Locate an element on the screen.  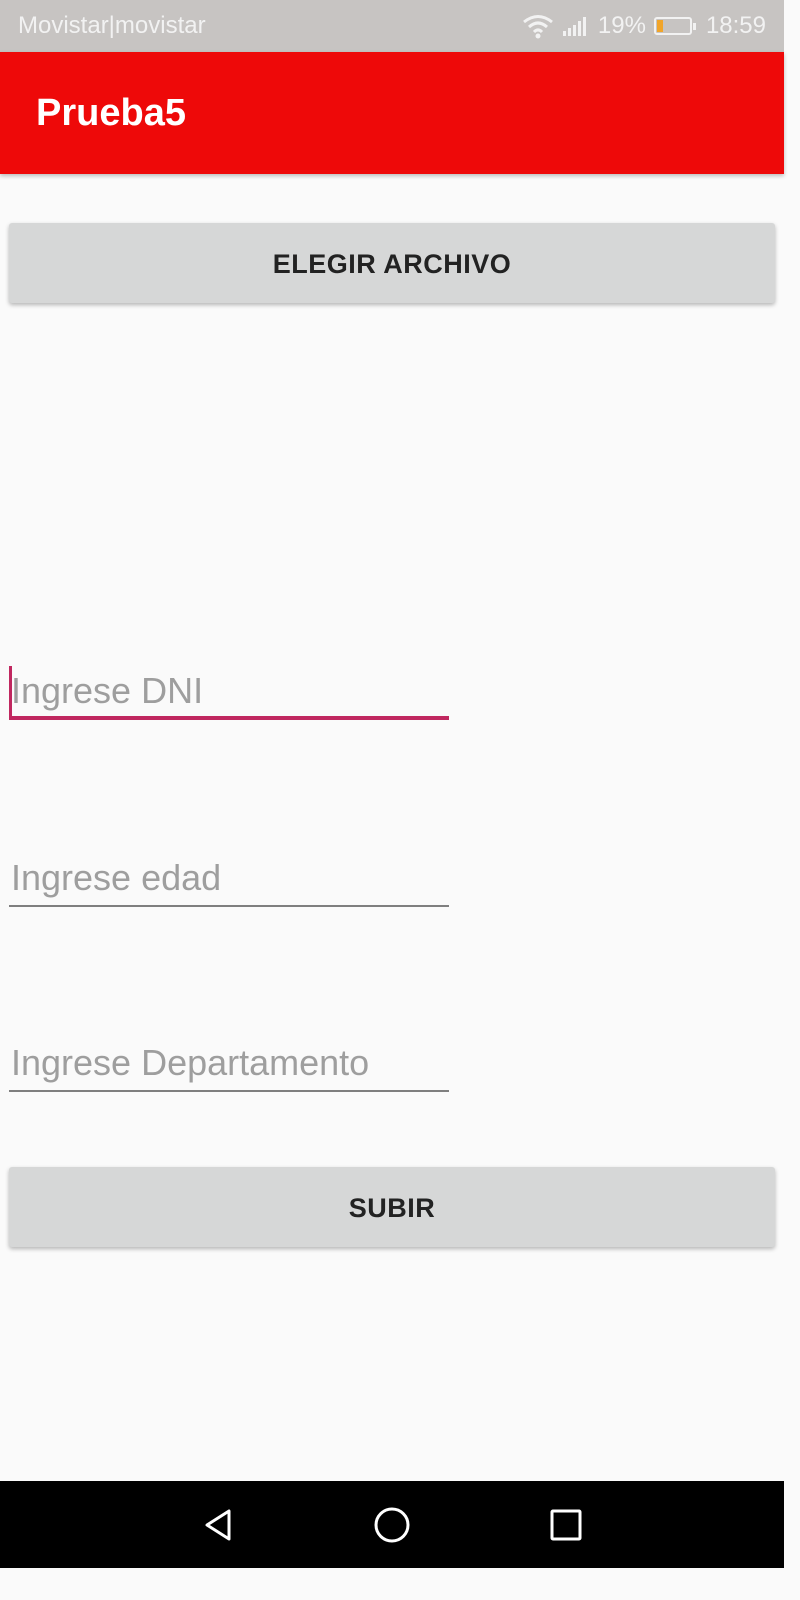
back-button is located at coordinates (218, 1524).